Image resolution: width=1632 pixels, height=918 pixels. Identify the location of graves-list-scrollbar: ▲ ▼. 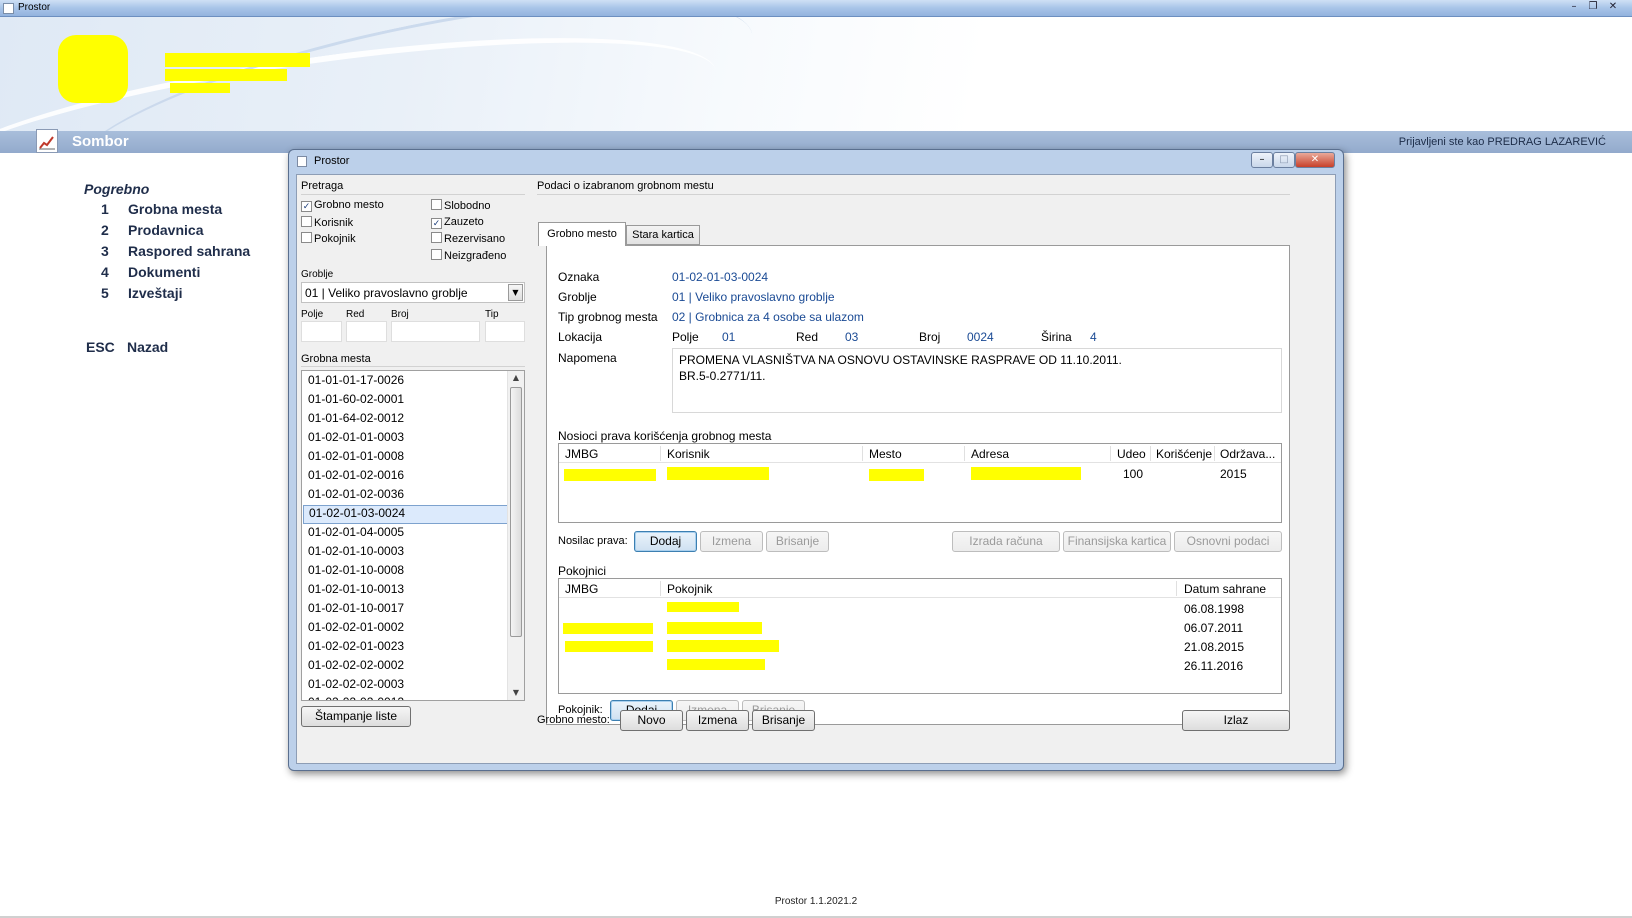
(515, 535).